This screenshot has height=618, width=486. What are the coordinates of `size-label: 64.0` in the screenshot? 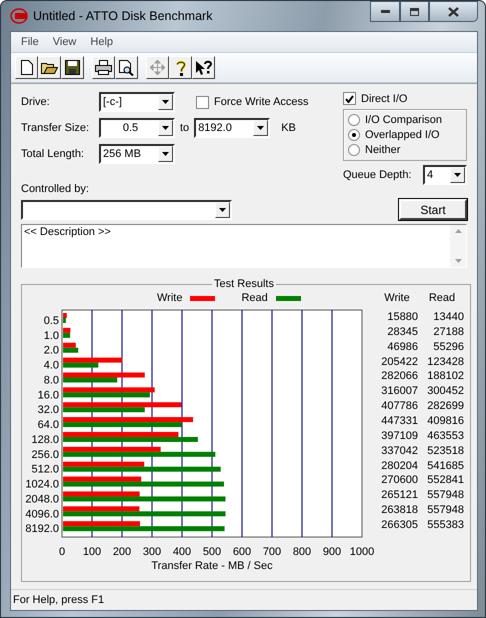 It's located at (48, 425).